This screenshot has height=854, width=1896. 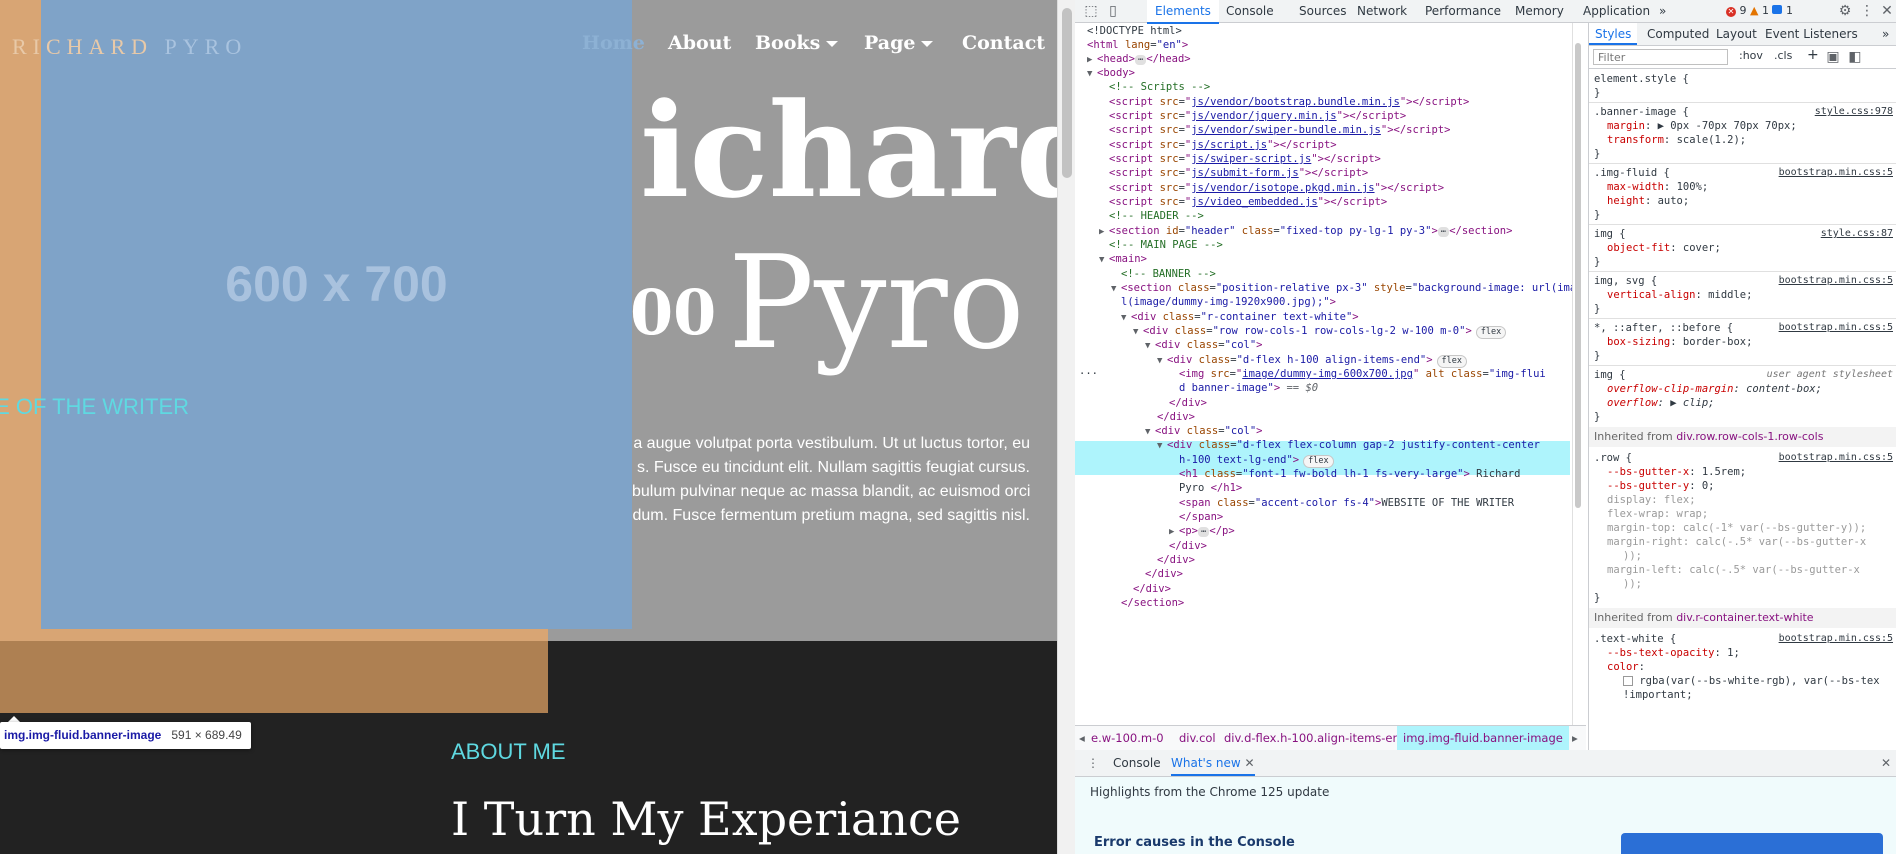 I want to click on img-src: image/dummy-img-600x700.jpg, so click(x=1327, y=374).